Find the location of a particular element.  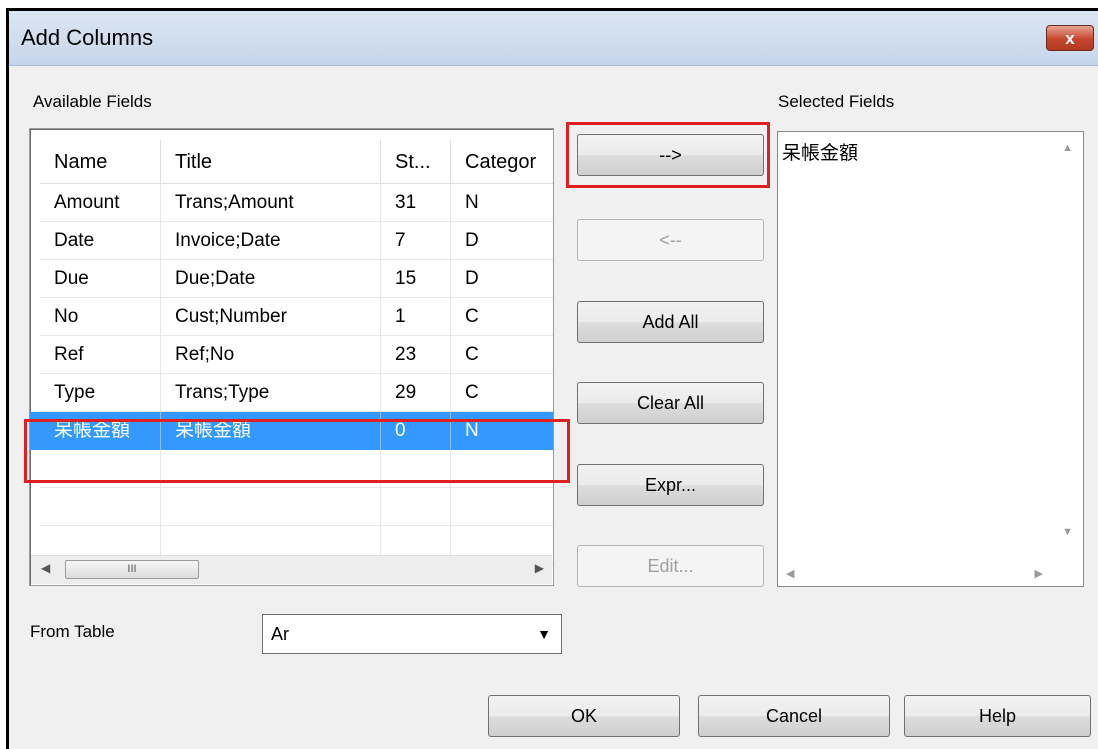

cell-st: 29 is located at coordinates (416, 393).